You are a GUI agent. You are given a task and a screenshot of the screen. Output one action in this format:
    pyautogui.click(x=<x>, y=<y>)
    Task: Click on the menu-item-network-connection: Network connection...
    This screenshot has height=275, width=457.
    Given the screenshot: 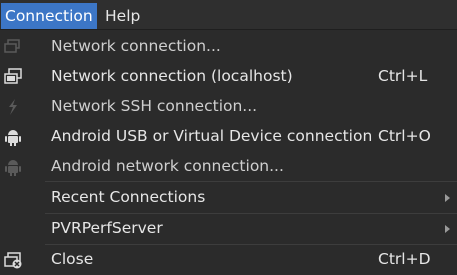 What is the action you would take?
    pyautogui.click(x=228, y=47)
    